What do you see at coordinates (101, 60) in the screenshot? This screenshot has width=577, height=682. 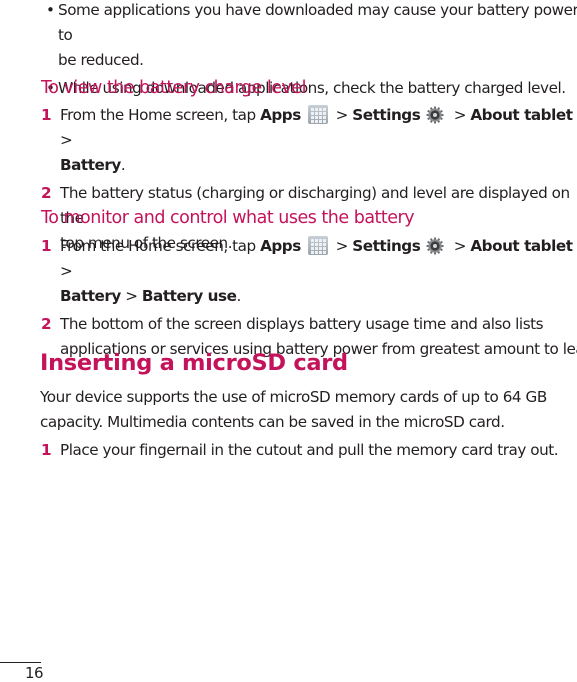 I see `bullet-text: be reduced.` at bounding box center [101, 60].